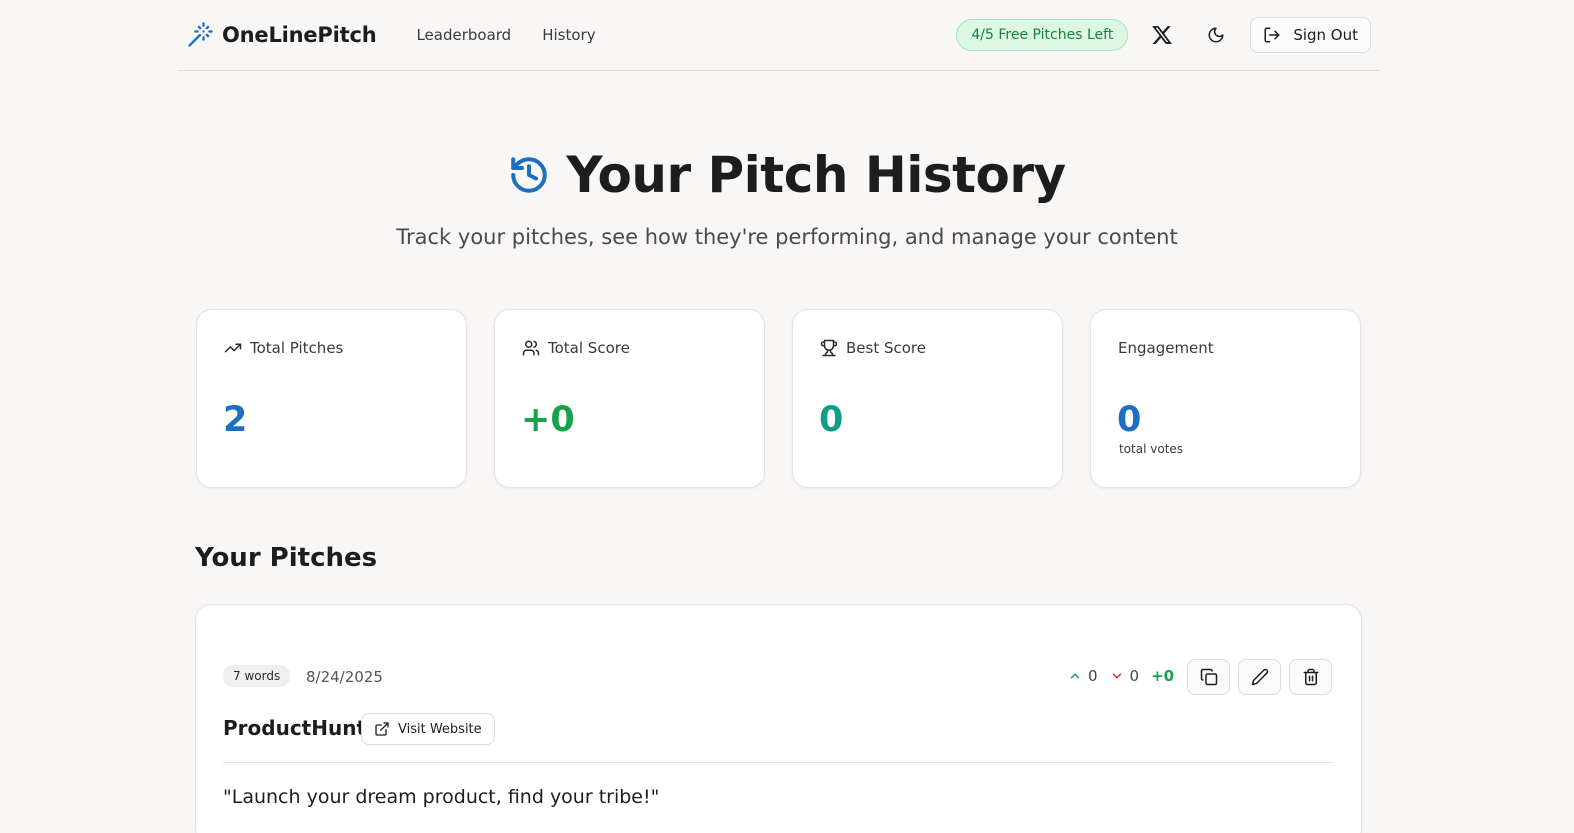 The image size is (1574, 833). I want to click on chevron-up-icon, so click(1075, 676).